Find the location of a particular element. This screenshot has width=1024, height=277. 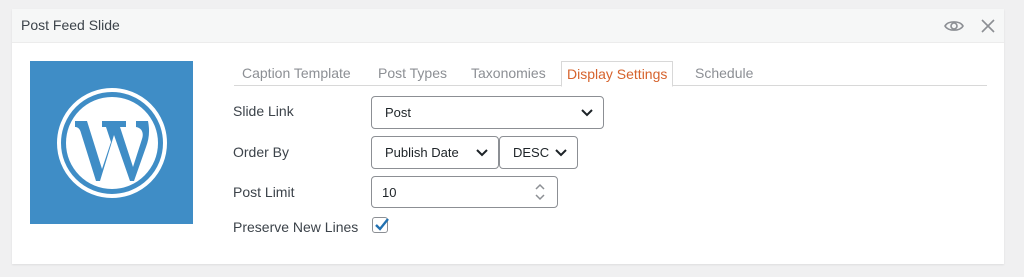

slide-link-select: Post is located at coordinates (487, 112).